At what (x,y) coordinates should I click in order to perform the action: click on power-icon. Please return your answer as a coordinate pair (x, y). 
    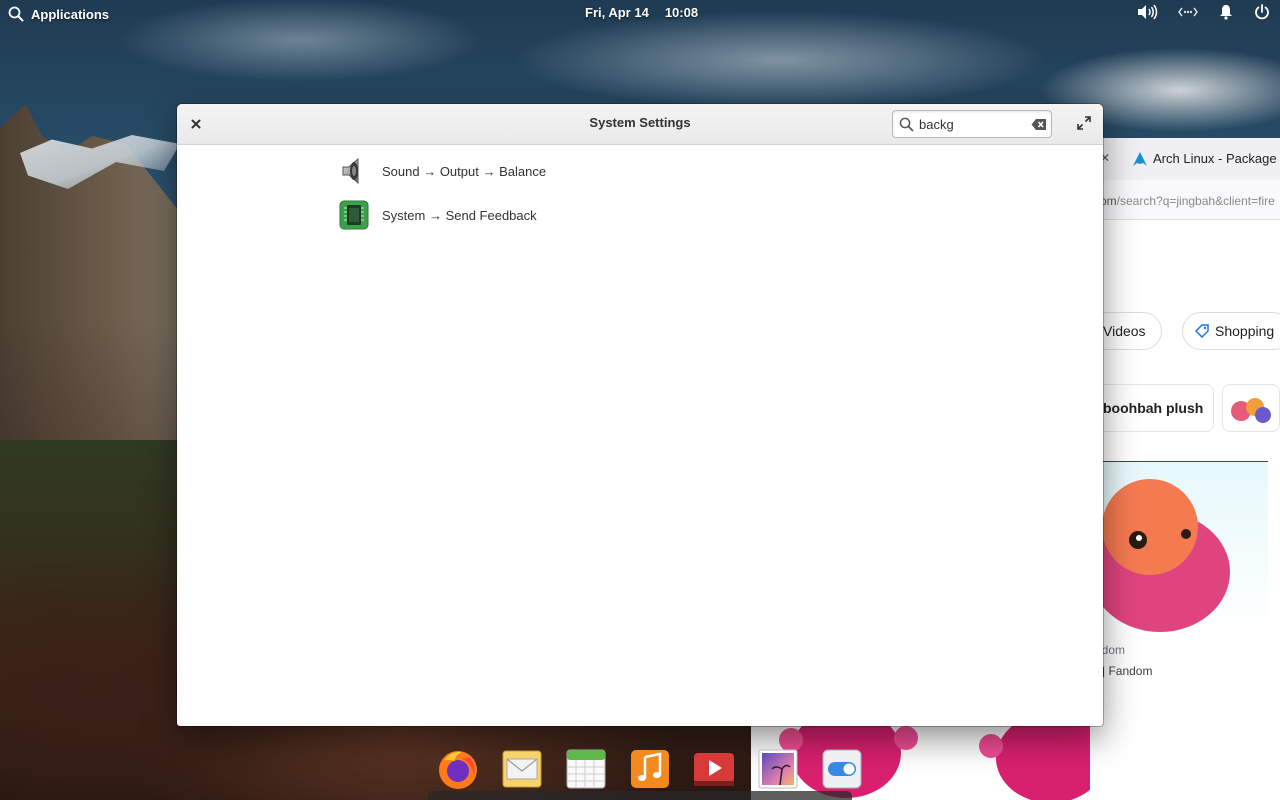
    Looking at the image, I should click on (1262, 12).